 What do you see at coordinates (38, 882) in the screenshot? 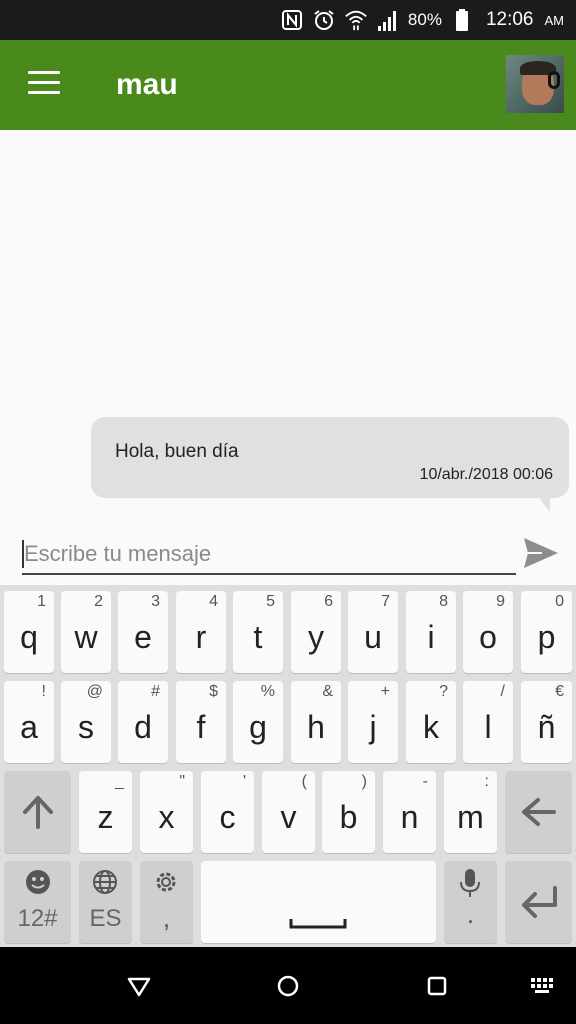
I see `emoji-icon` at bounding box center [38, 882].